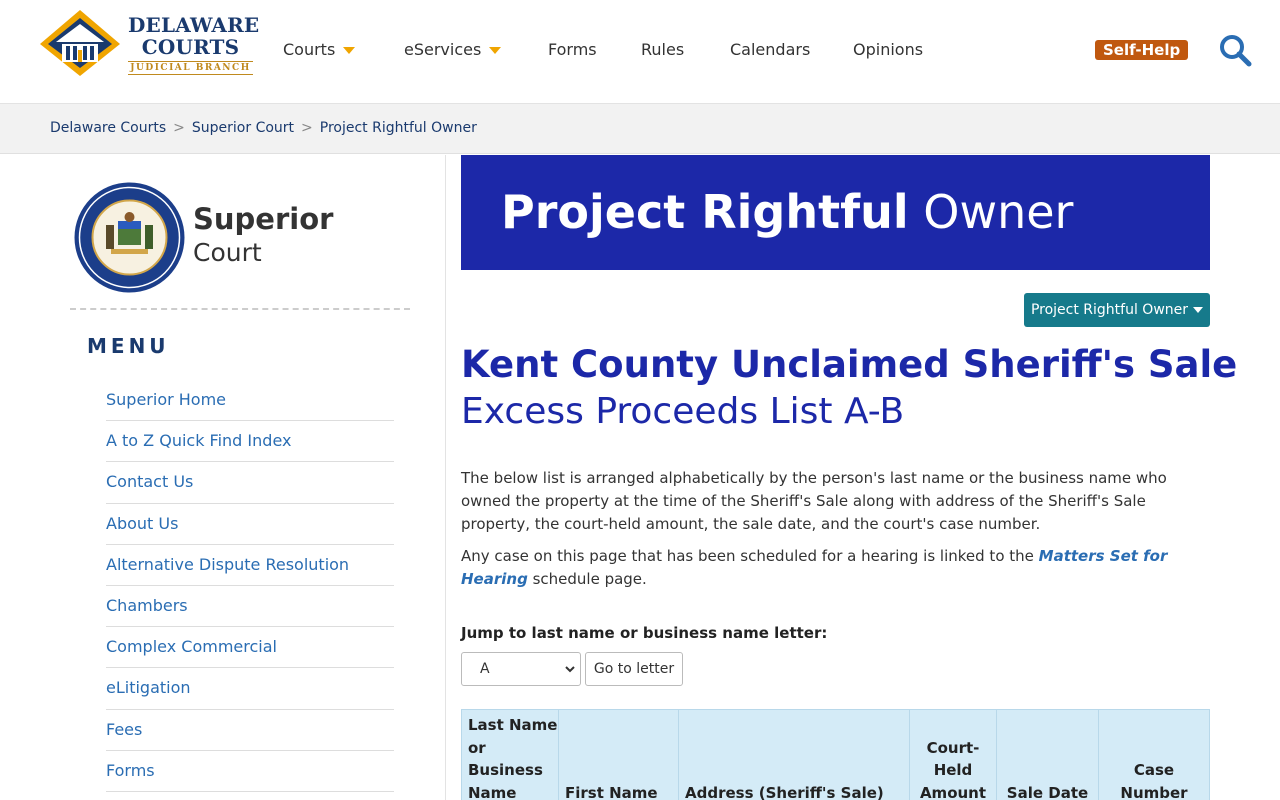 Image resolution: width=1280 pixels, height=800 pixels. What do you see at coordinates (510, 755) in the screenshot?
I see `column-header-last-name: Last Name or Business Name` at bounding box center [510, 755].